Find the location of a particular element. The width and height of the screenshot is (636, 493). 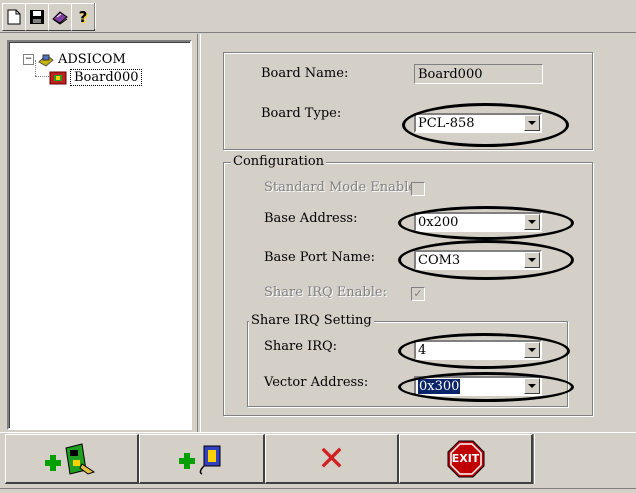

board-name-field: Board000 is located at coordinates (478, 74).